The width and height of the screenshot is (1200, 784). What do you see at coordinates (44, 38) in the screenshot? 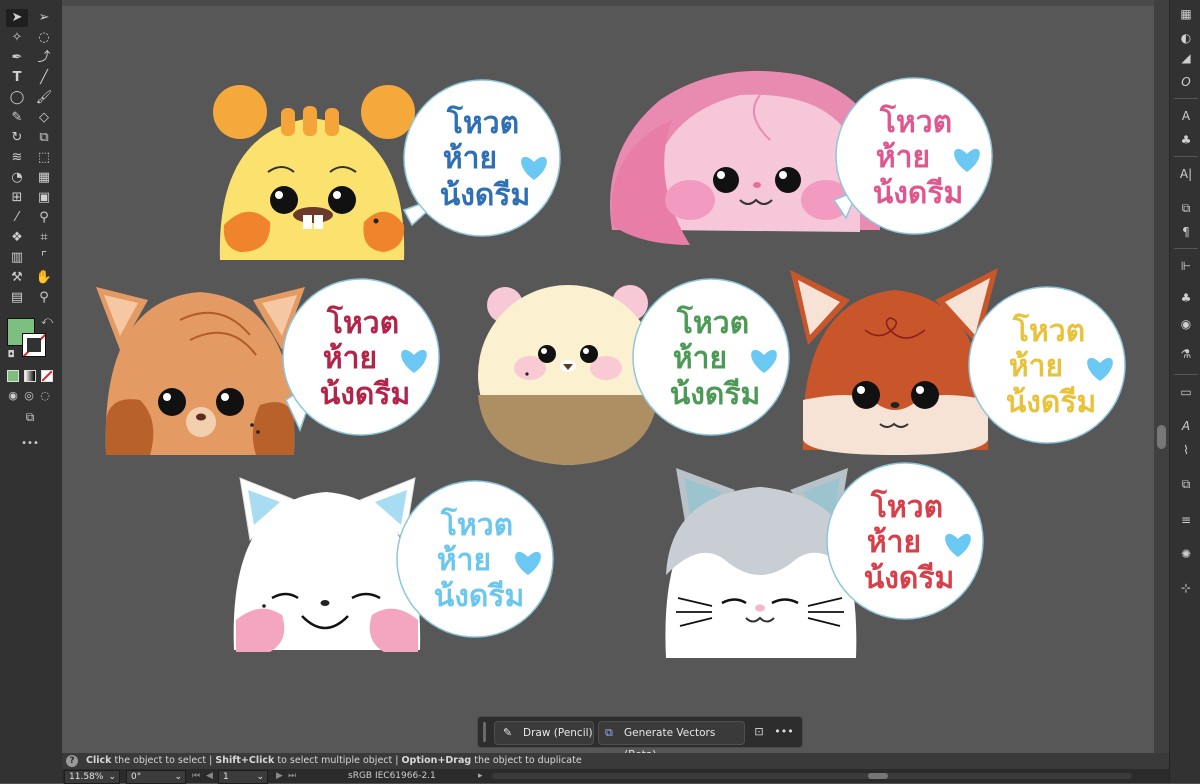
I see `lasso-tool-icon: ◌` at bounding box center [44, 38].